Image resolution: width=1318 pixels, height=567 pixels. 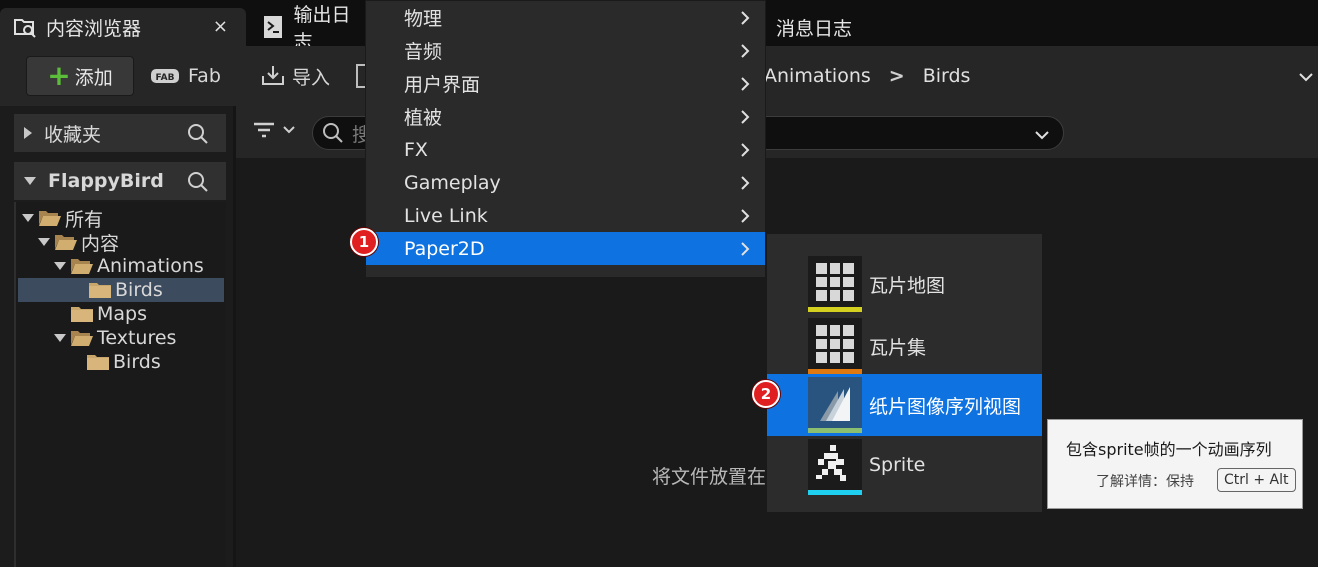 What do you see at coordinates (416, 149) in the screenshot?
I see `menu-item-label: FX` at bounding box center [416, 149].